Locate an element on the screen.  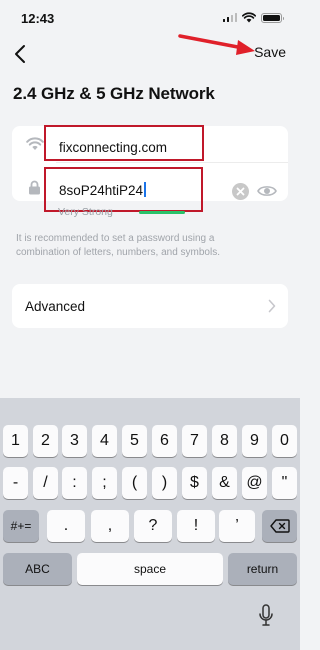
password-input: 8soP24htiP24 is located at coordinates (102, 190).